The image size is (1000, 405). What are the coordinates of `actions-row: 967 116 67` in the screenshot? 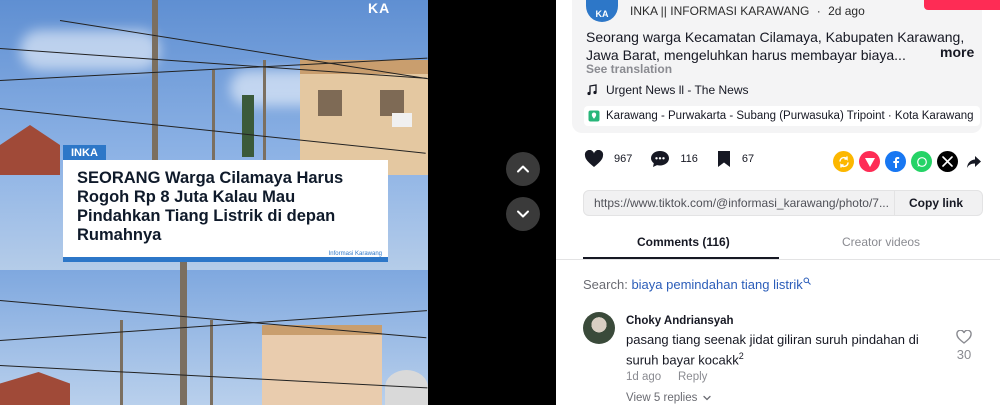 It's located at (678, 159).